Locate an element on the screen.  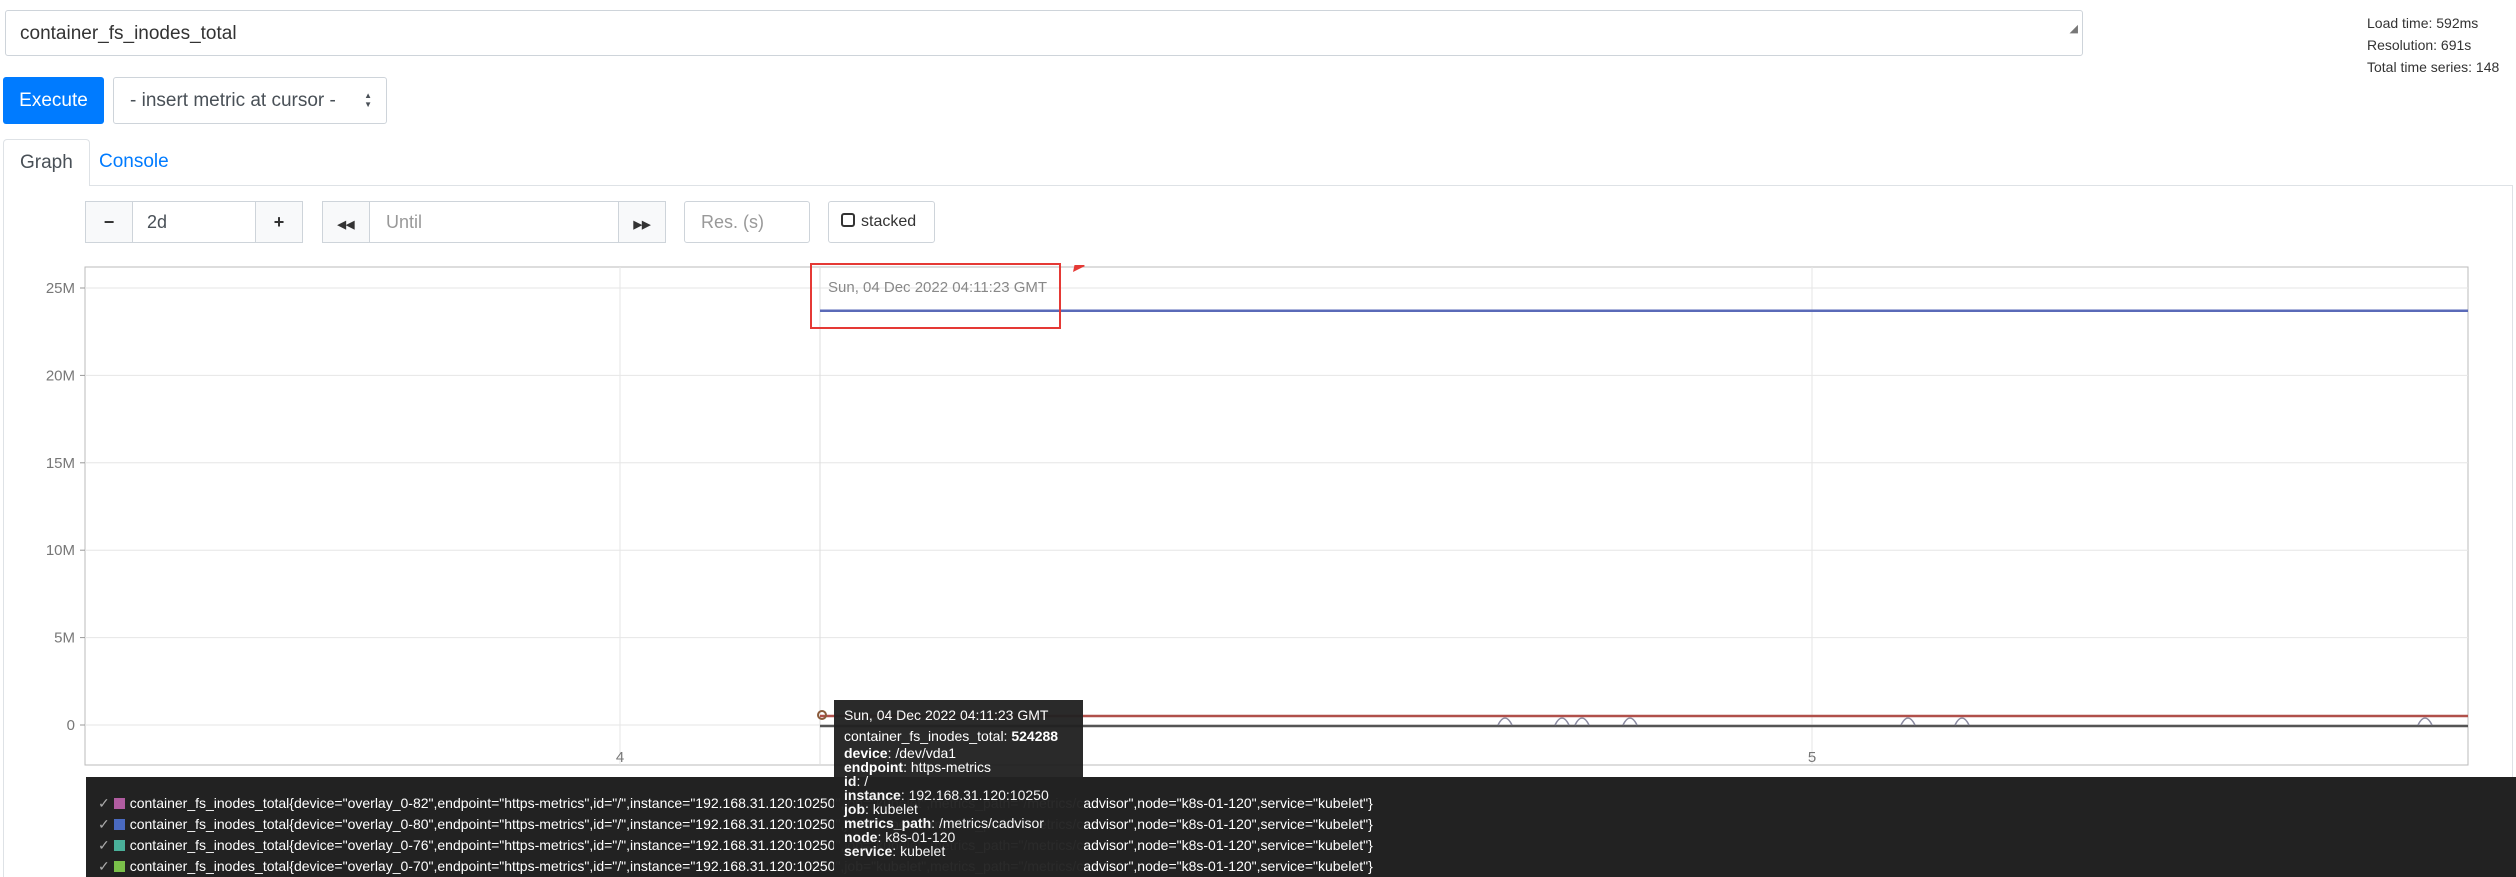
tooltip-label-row: metrics_path: /metrics/cadvisor is located at coordinates (944, 823).